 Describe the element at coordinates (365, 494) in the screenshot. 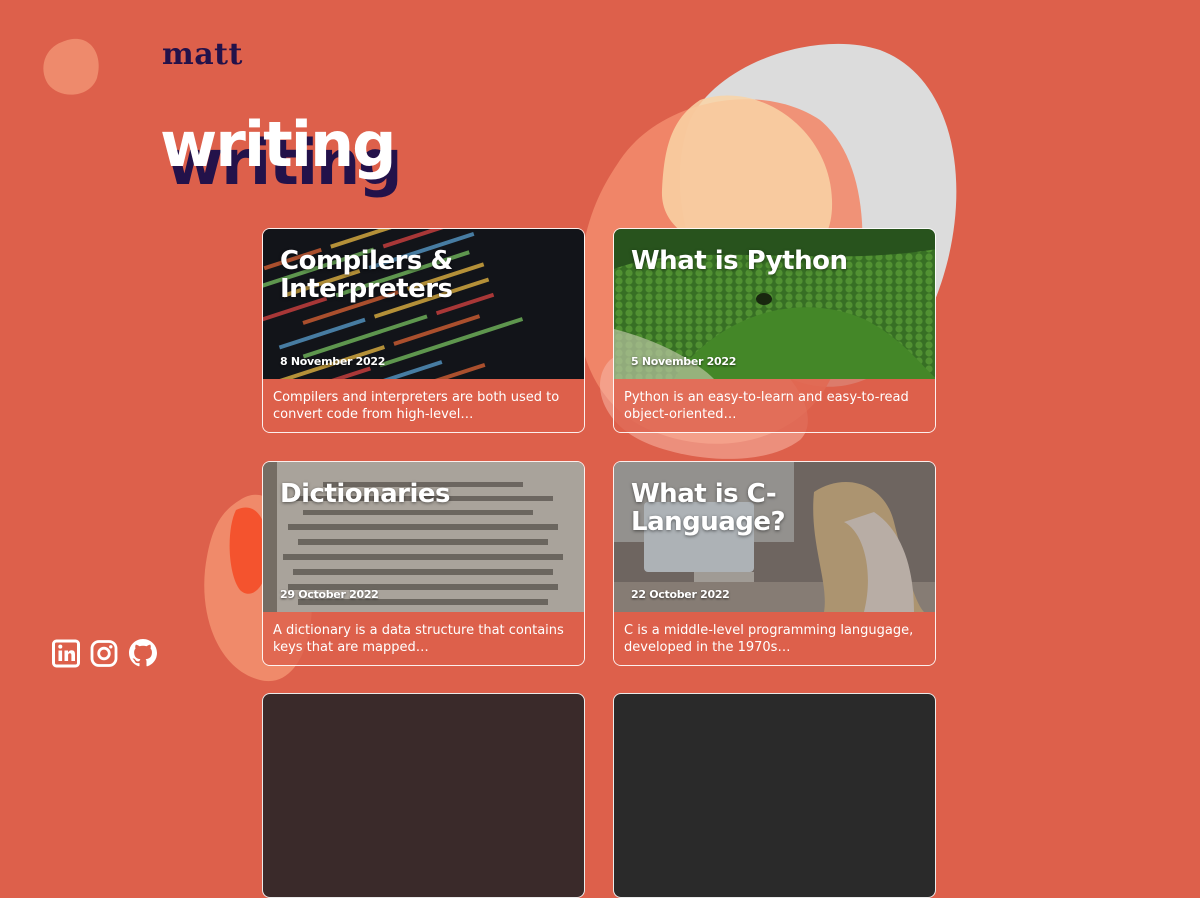

I see `article-title: Dictionaries` at that location.